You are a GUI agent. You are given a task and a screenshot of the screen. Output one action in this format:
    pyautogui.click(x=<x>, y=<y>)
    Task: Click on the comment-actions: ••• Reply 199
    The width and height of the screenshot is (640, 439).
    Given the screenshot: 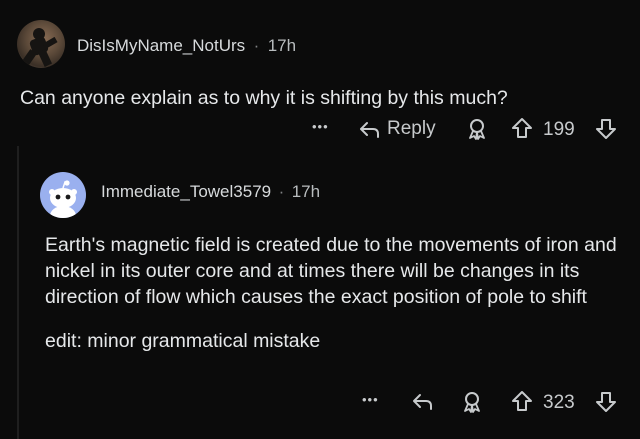 What is the action you would take?
    pyautogui.click(x=471, y=130)
    